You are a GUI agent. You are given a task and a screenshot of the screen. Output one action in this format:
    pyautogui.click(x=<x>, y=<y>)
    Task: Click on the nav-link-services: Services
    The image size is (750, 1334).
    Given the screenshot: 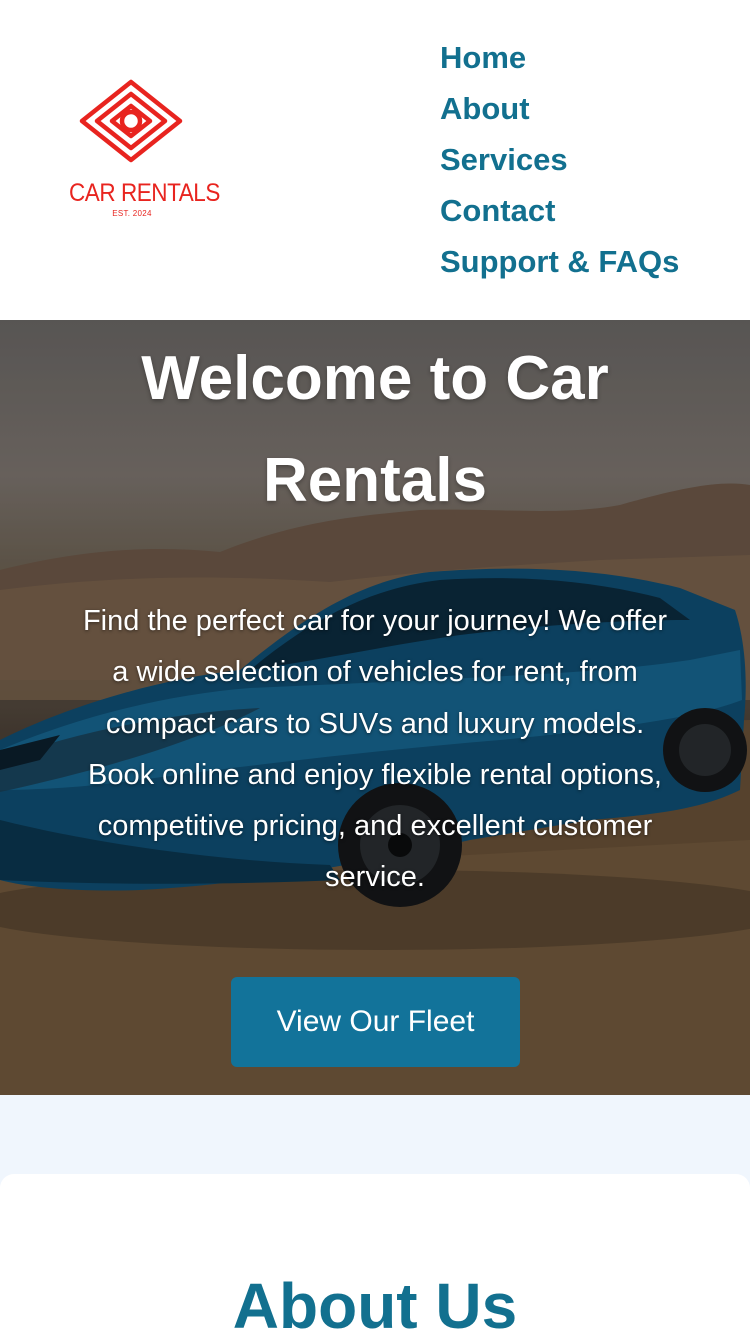 What is the action you would take?
    pyautogui.click(x=504, y=160)
    